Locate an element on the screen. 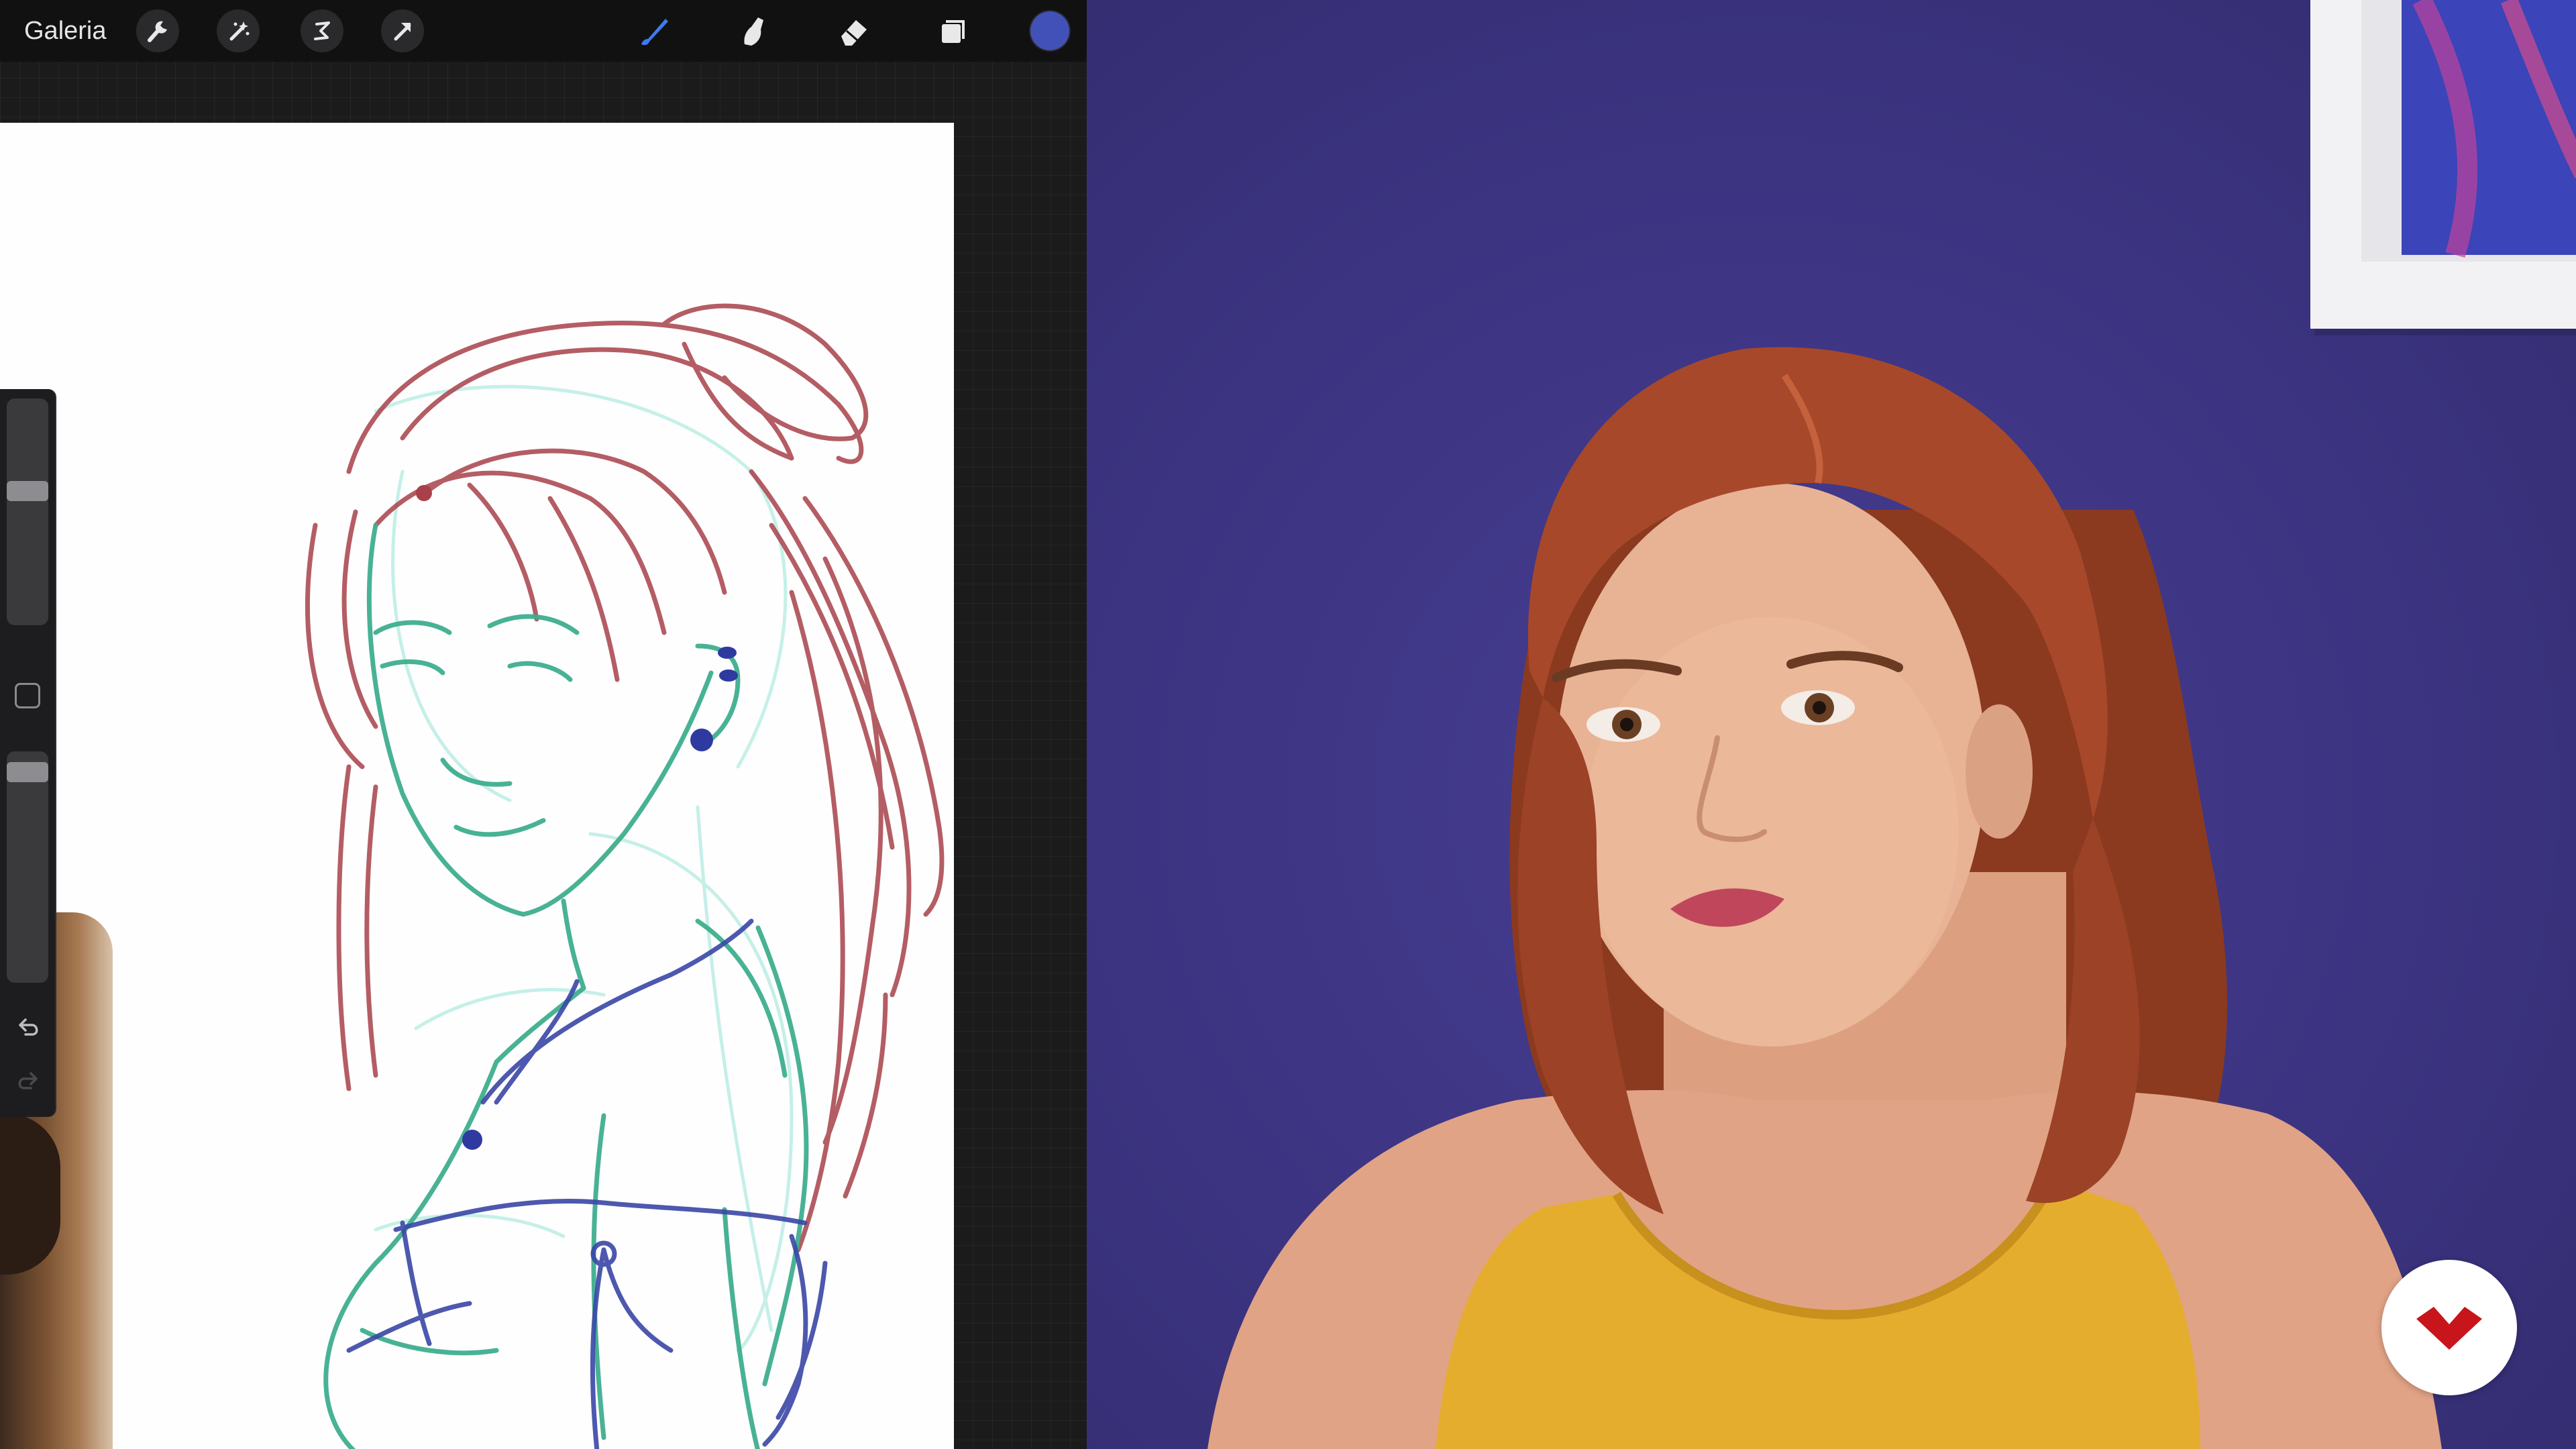  transform-button is located at coordinates (402, 30).